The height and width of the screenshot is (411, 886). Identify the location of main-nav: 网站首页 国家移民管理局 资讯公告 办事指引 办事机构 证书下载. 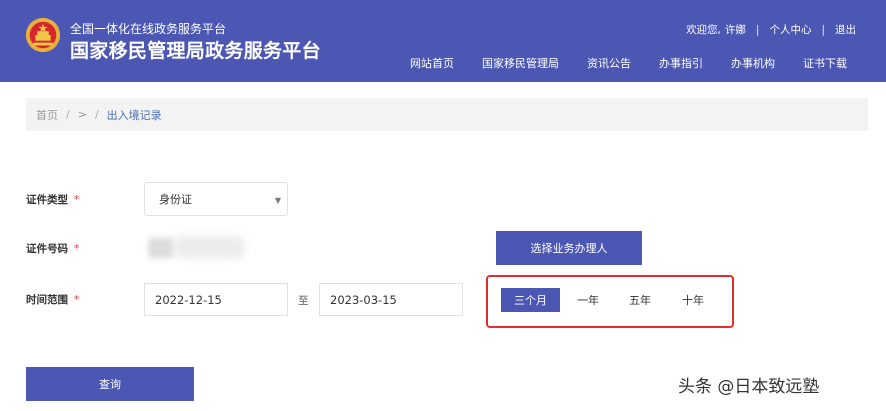
(628, 63).